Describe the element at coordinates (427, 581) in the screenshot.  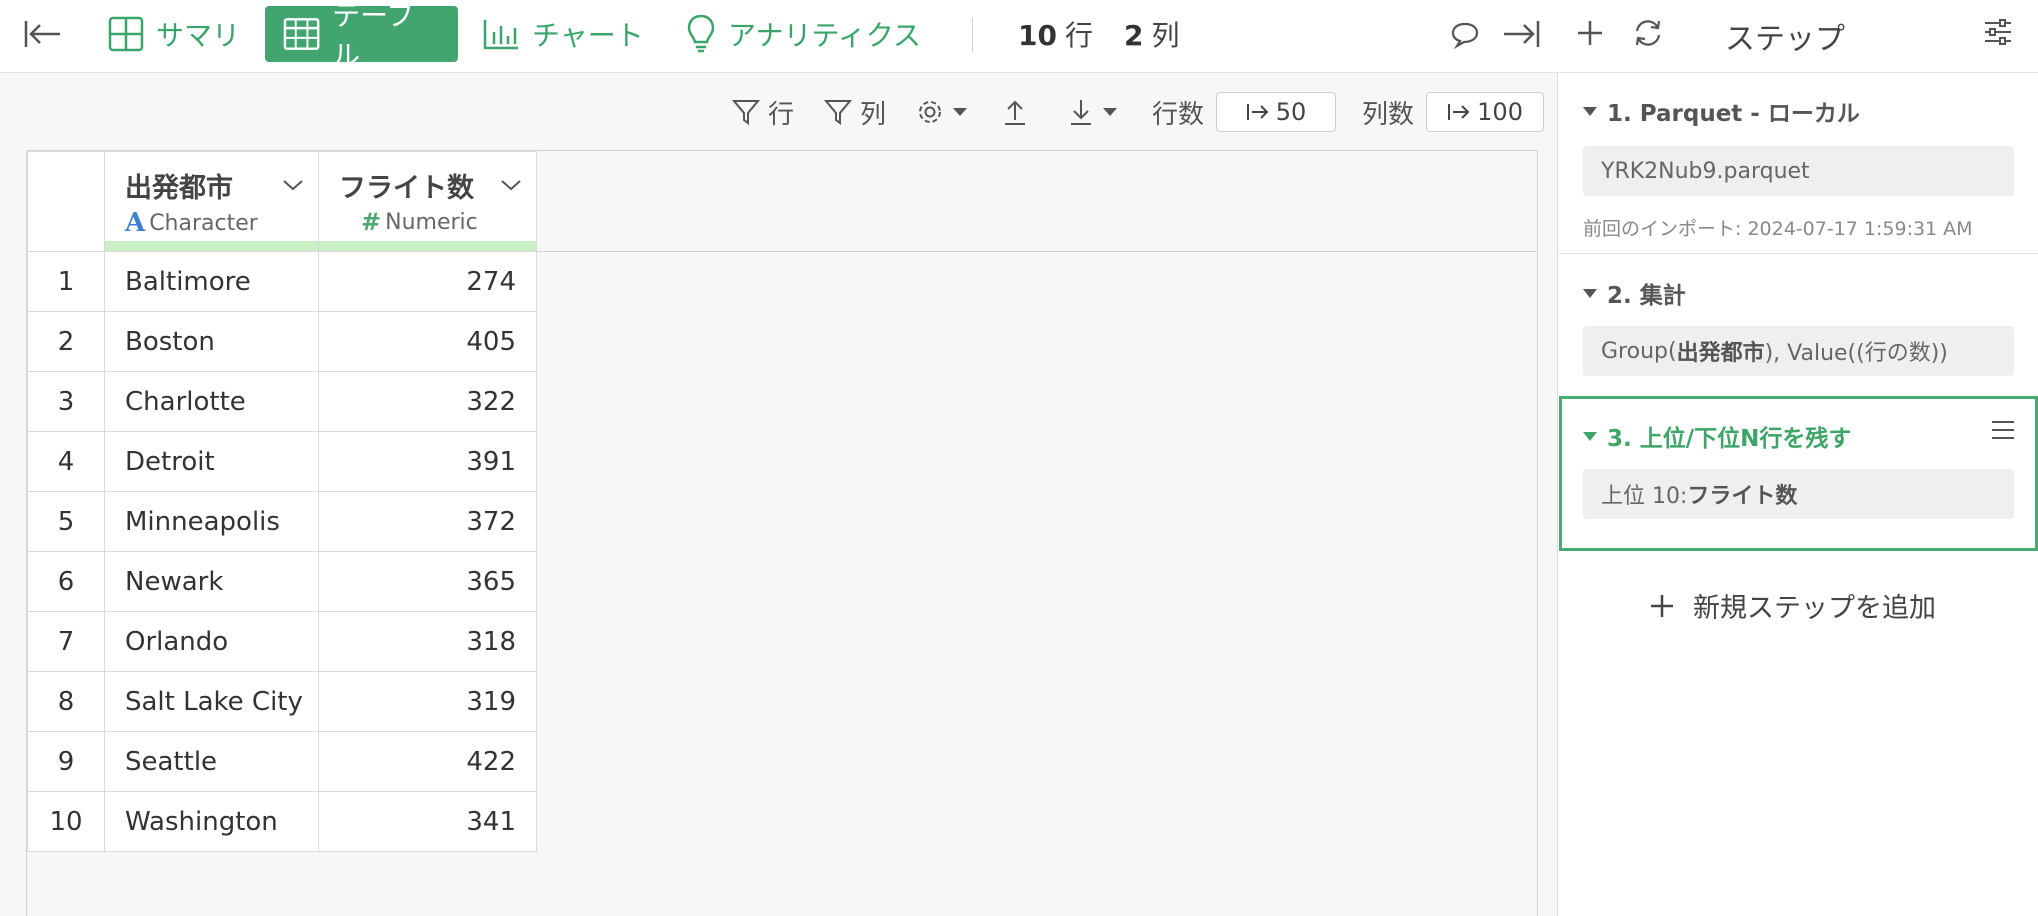
I see `flights-cell: 365` at that location.